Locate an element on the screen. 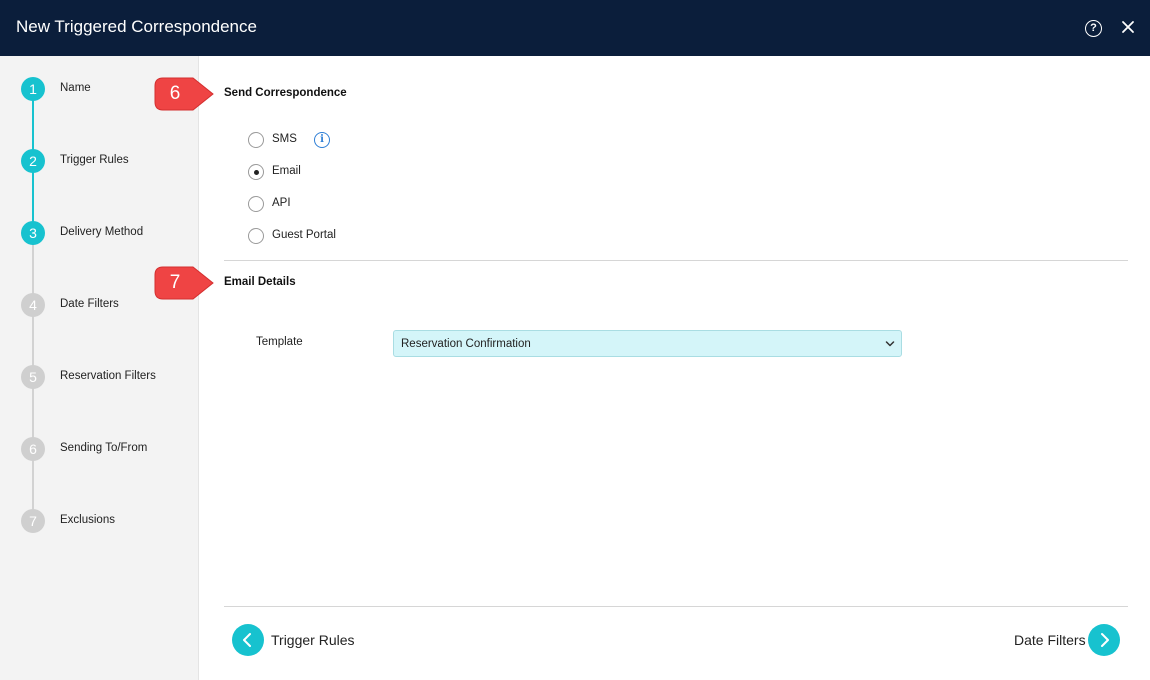 Image resolution: width=1150 pixels, height=680 pixels. footer-divider is located at coordinates (676, 606).